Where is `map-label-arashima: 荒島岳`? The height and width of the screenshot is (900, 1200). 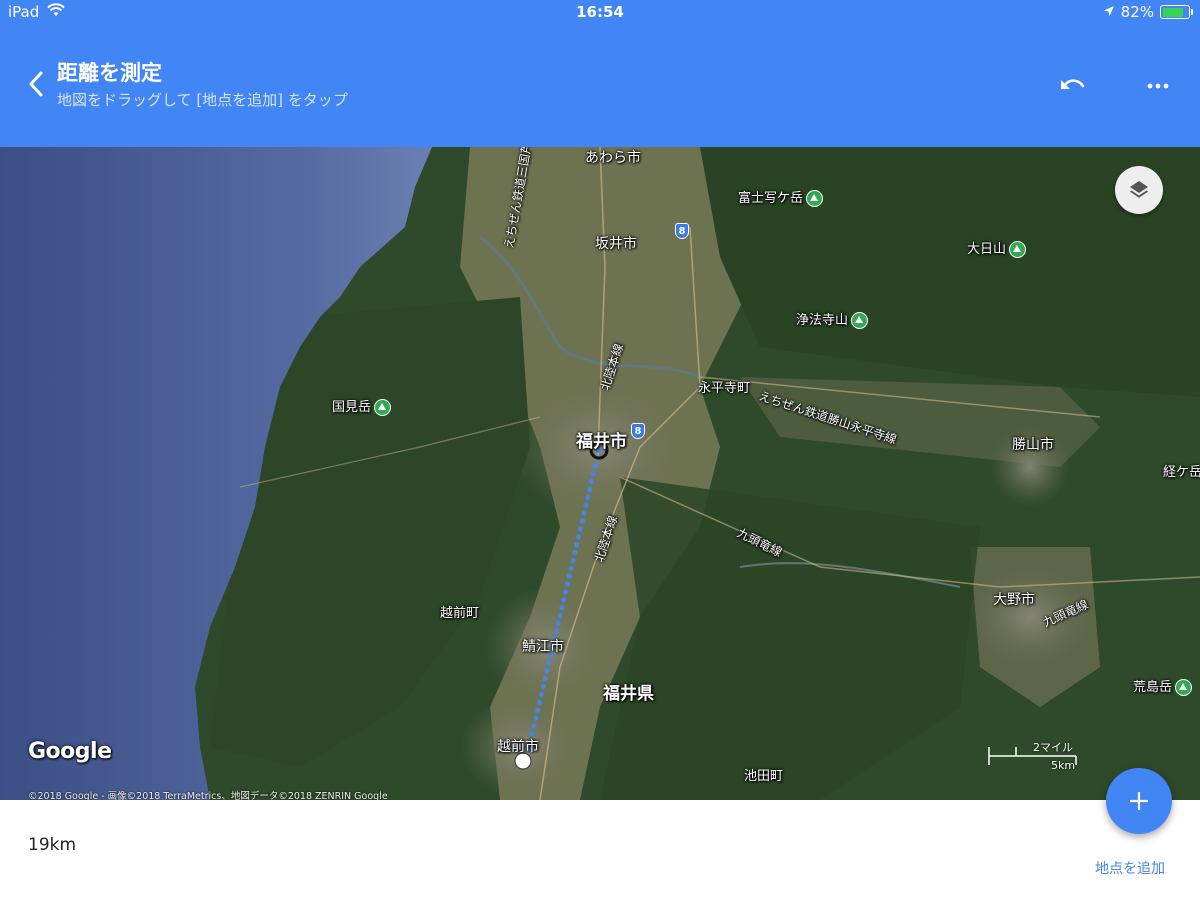
map-label-arashima: 荒島岳 is located at coordinates (1163, 686).